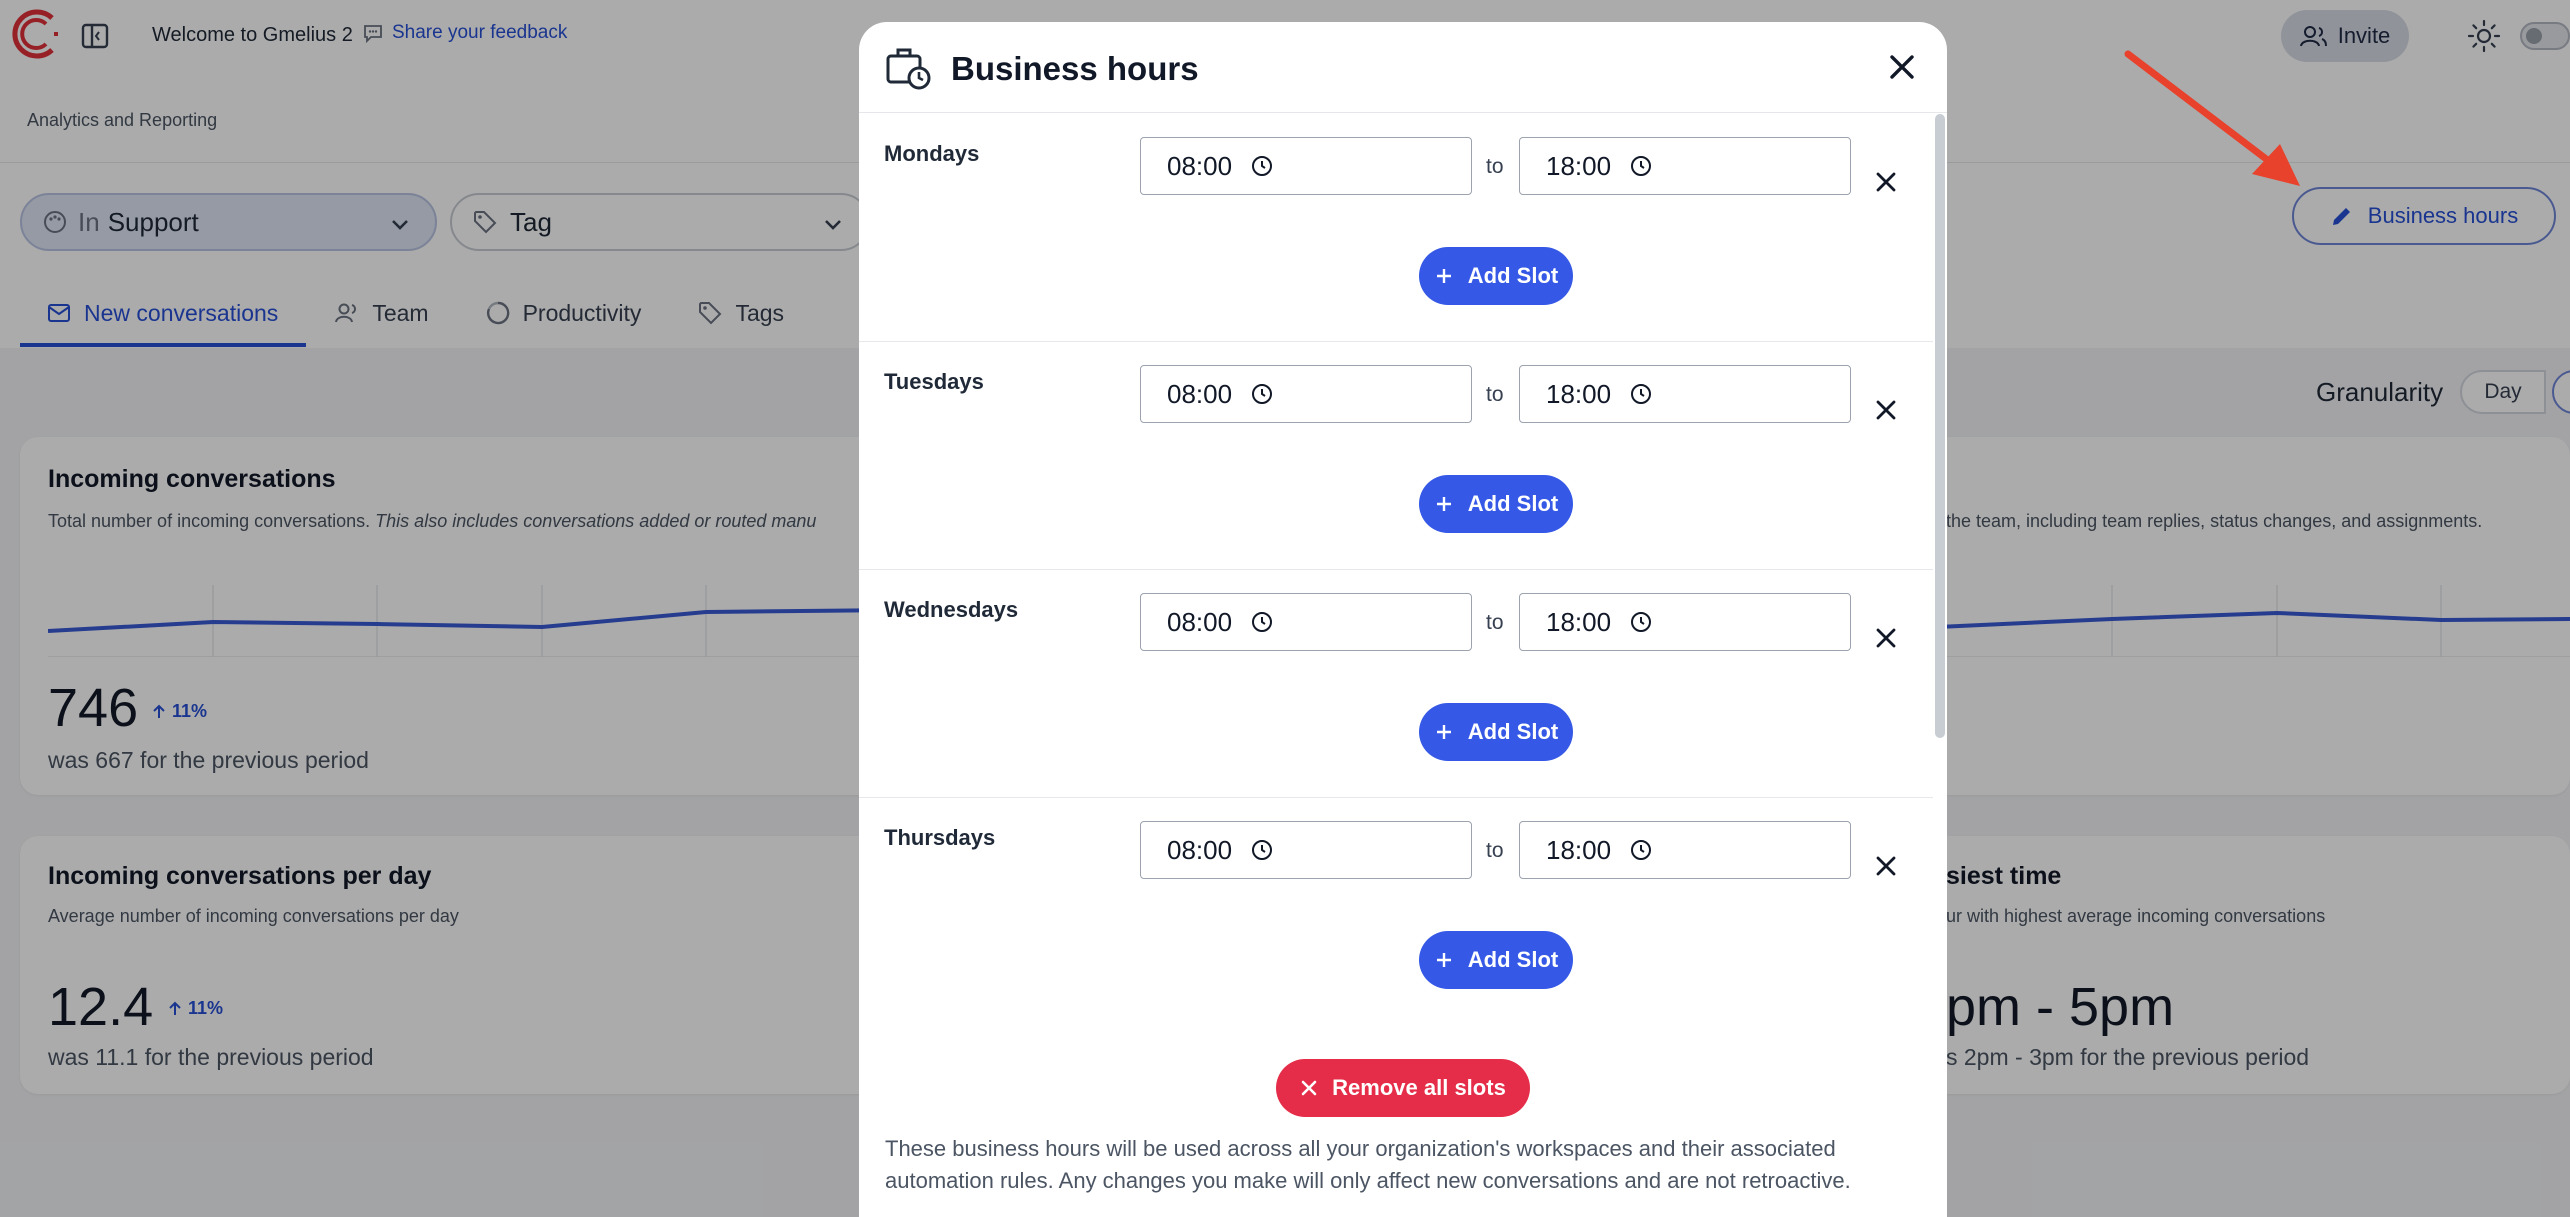  I want to click on day-name: Mondays, so click(932, 153).